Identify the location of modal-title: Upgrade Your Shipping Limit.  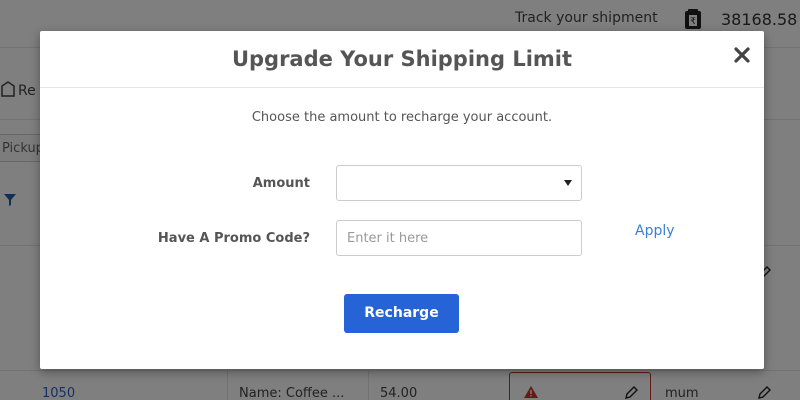
(402, 59).